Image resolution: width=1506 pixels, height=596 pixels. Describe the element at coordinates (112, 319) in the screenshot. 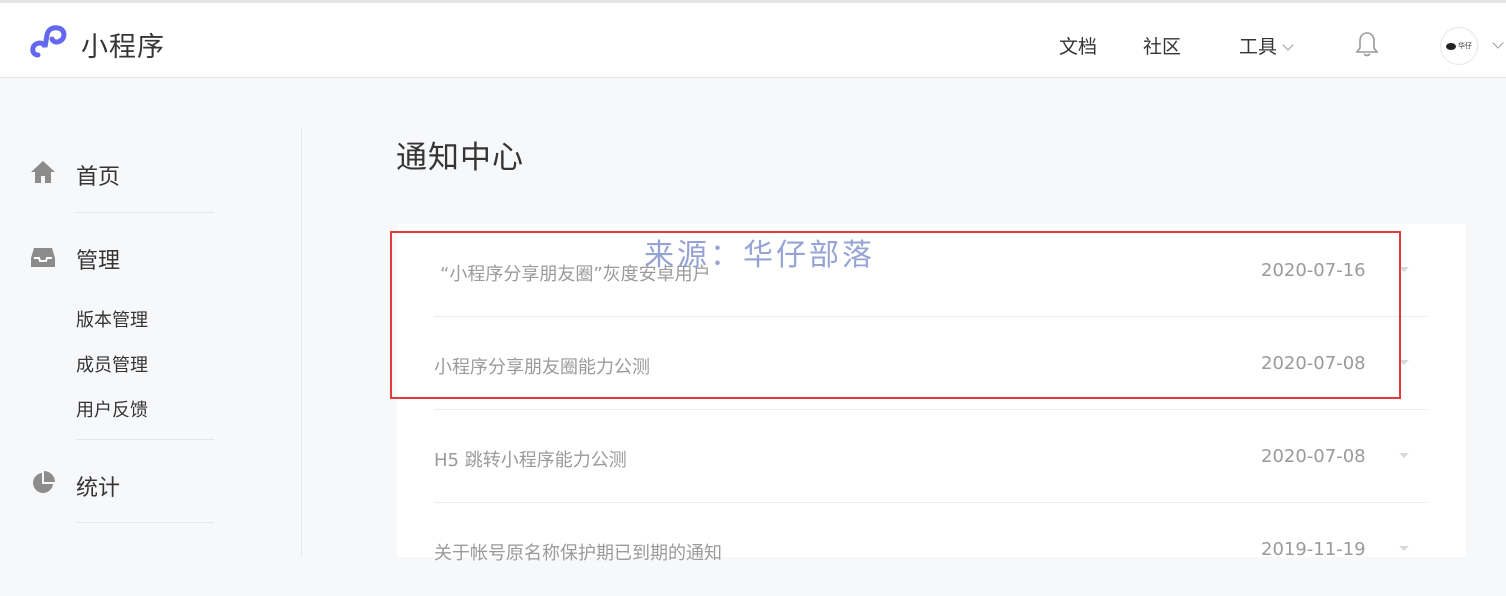

I see `sidebar-item-version-manage: 版本管理` at that location.